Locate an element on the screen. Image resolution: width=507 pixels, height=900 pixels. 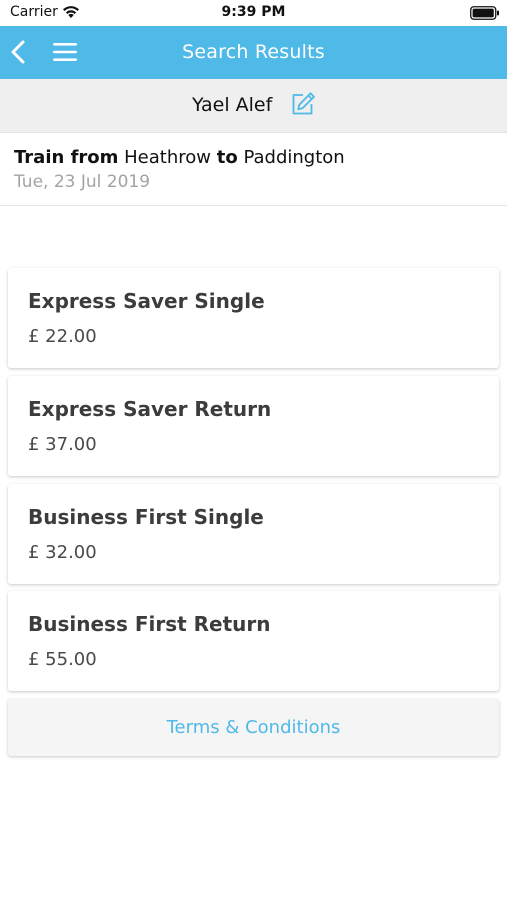
journey-origin: Heathrow is located at coordinates (167, 157).